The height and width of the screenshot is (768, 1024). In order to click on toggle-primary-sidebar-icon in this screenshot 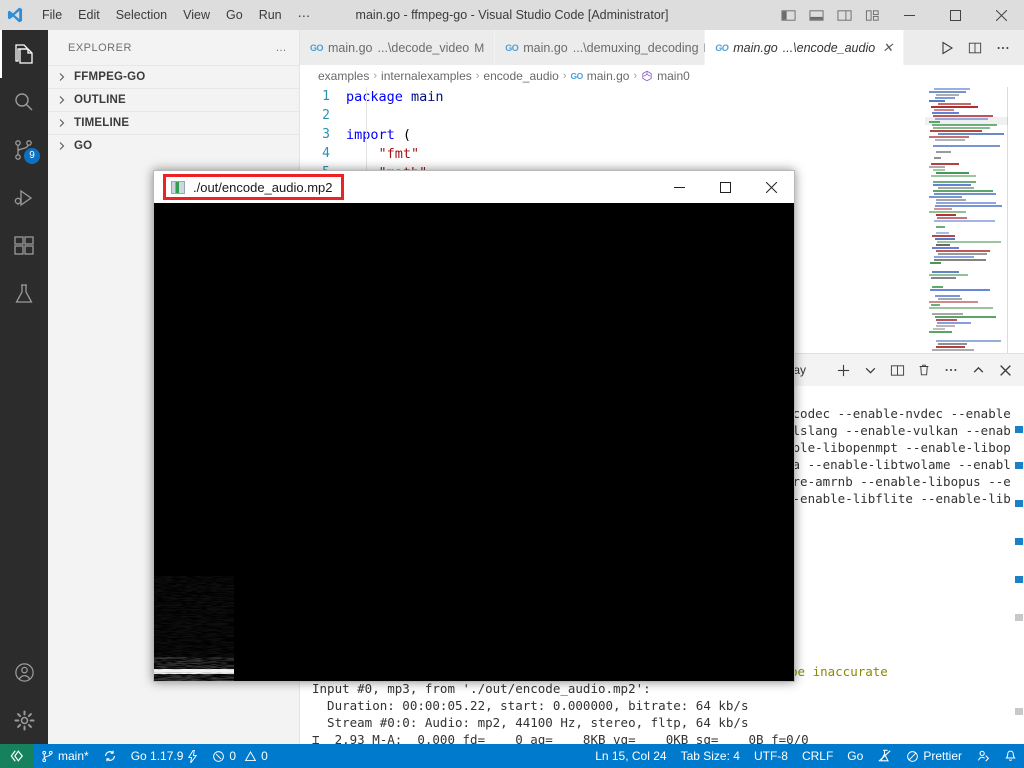, I will do `click(788, 15)`.